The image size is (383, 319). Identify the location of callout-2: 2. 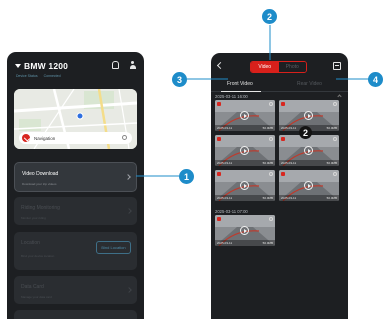
(269, 16).